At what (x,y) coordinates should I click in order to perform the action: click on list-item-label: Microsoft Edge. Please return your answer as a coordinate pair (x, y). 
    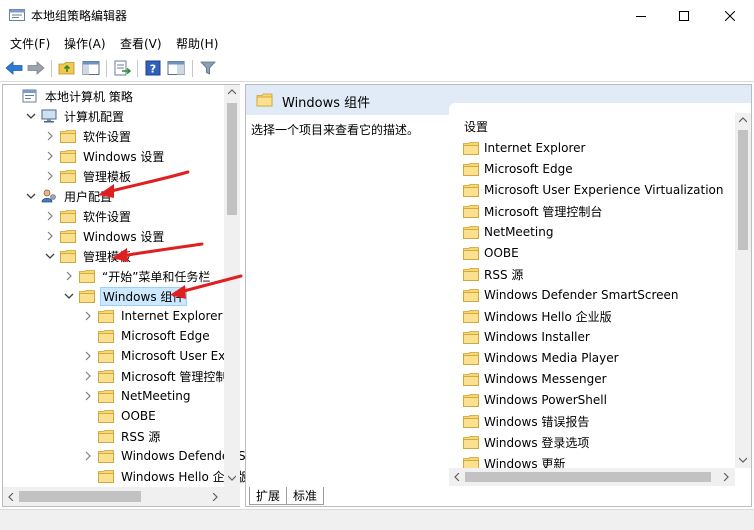
    Looking at the image, I should click on (528, 169).